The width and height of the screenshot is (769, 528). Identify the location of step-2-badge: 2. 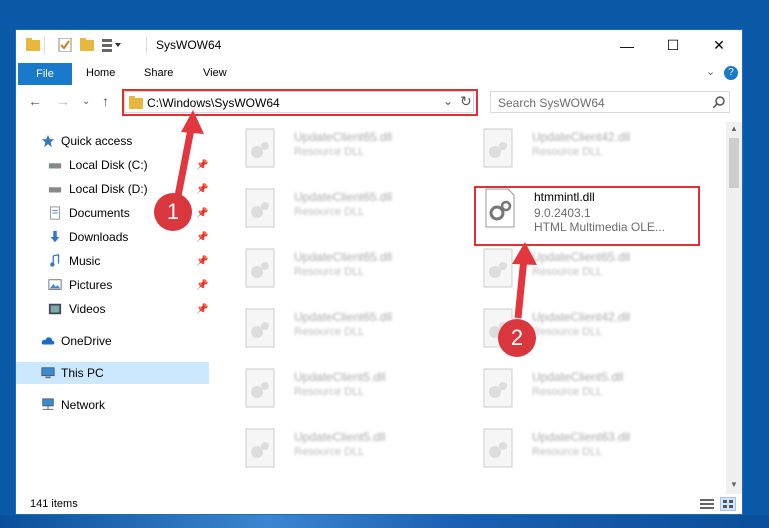
(517, 338).